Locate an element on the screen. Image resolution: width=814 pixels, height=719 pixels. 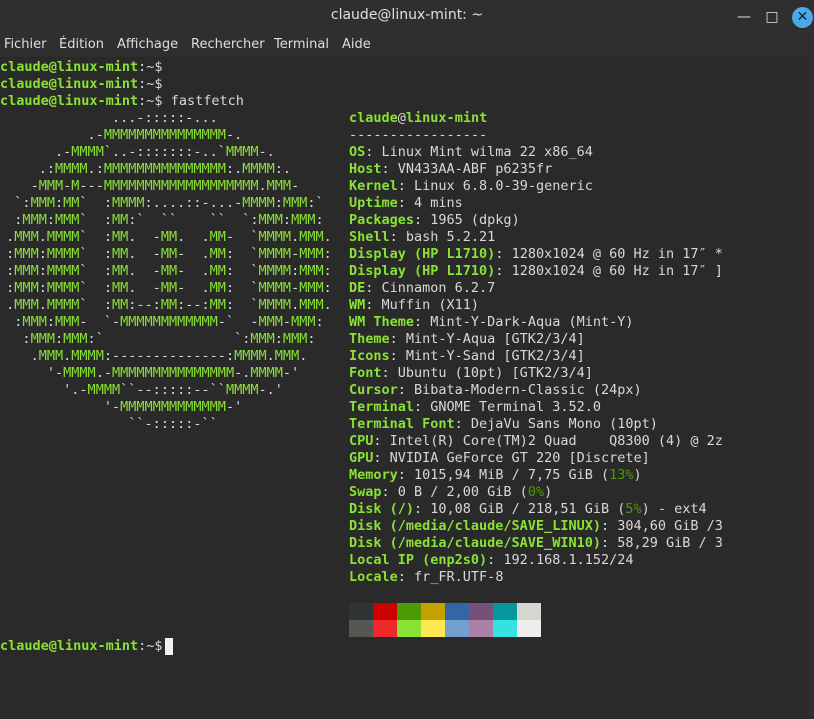
info-header: claude@linux-mint is located at coordinates (418, 118).